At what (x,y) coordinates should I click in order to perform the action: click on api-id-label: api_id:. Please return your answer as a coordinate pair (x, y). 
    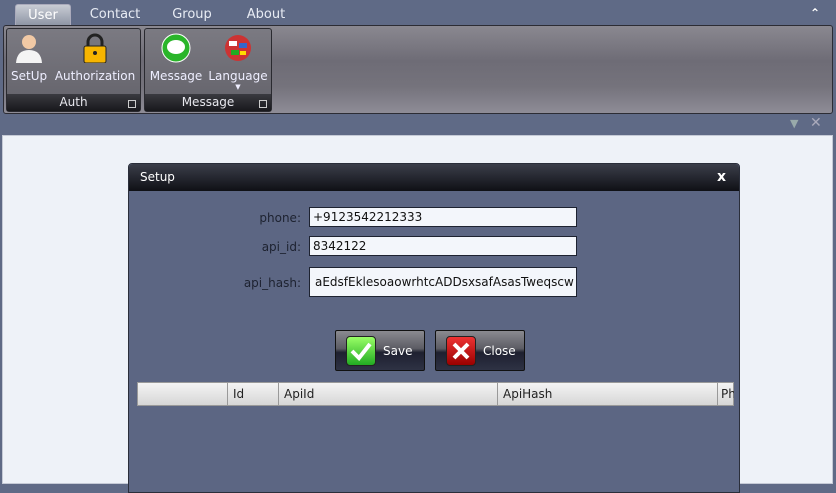
    Looking at the image, I should click on (281, 247).